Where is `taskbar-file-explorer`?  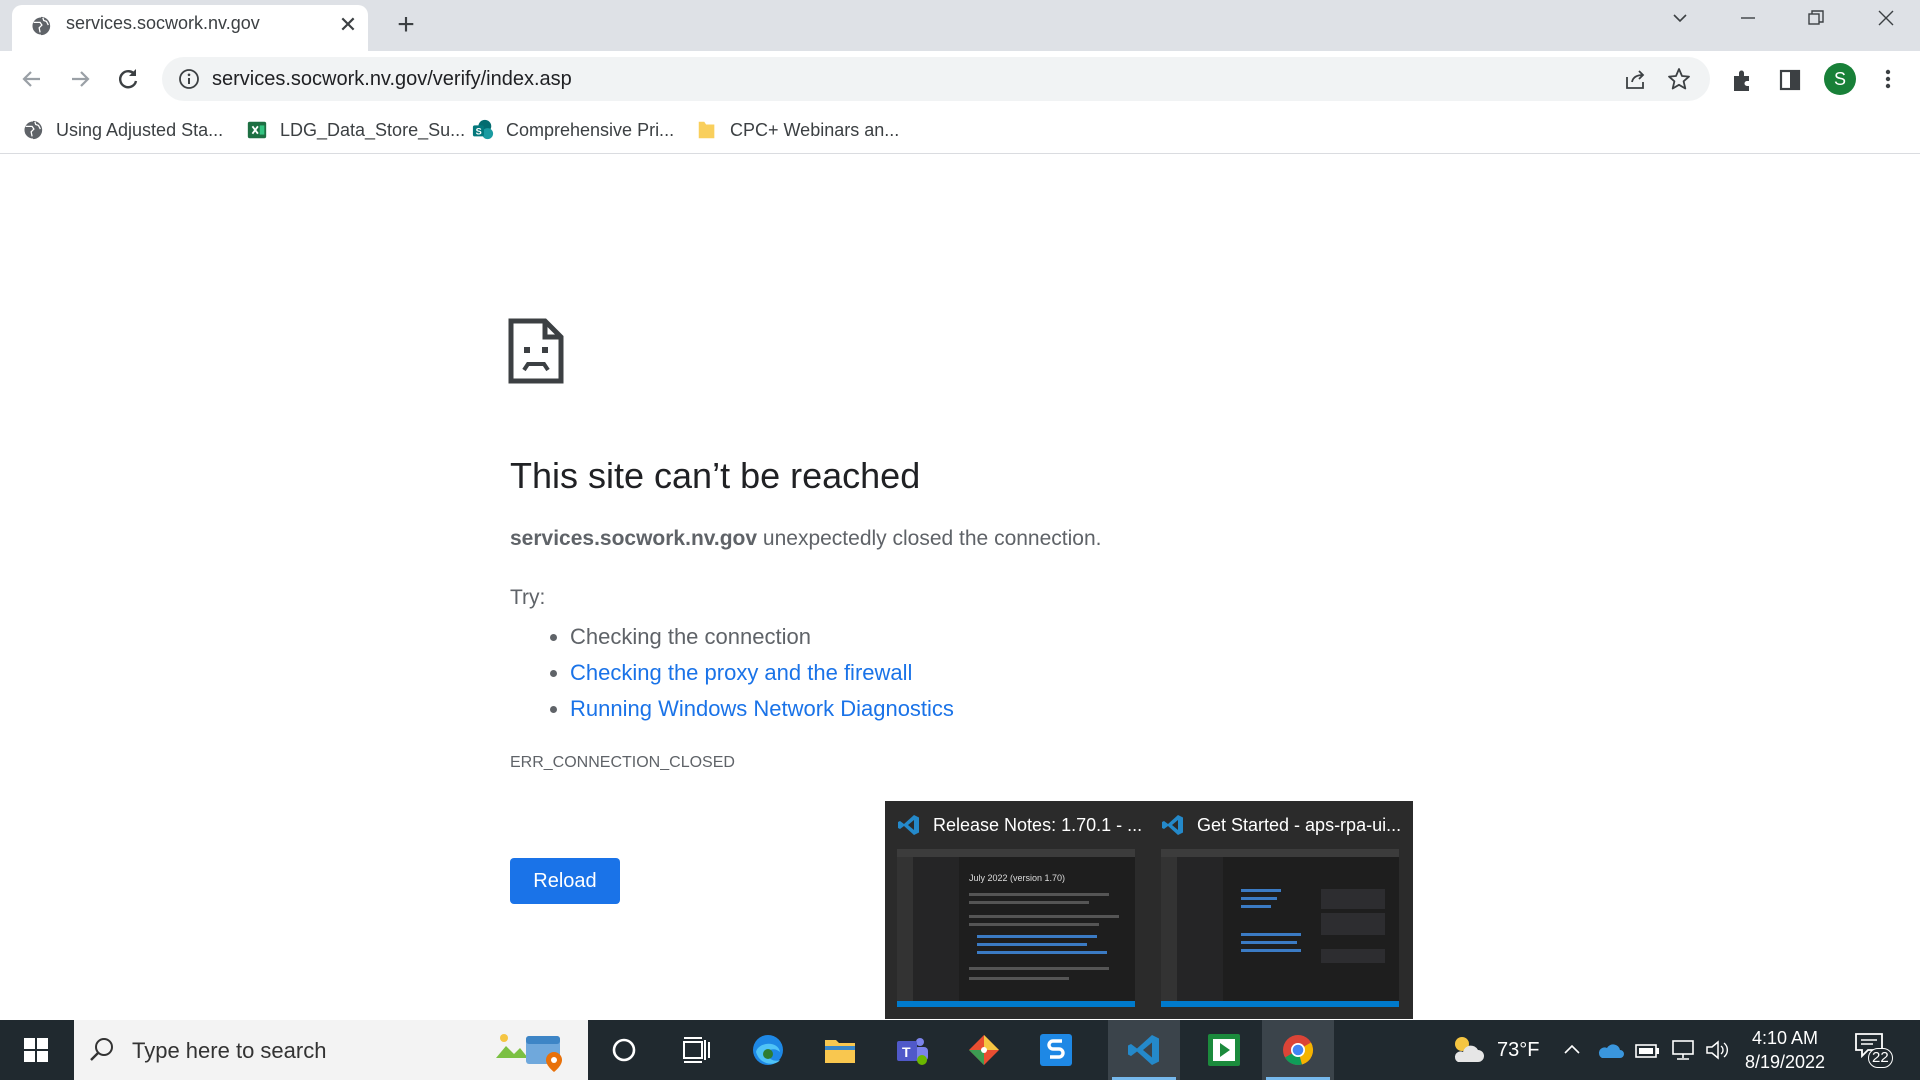 taskbar-file-explorer is located at coordinates (840, 1050).